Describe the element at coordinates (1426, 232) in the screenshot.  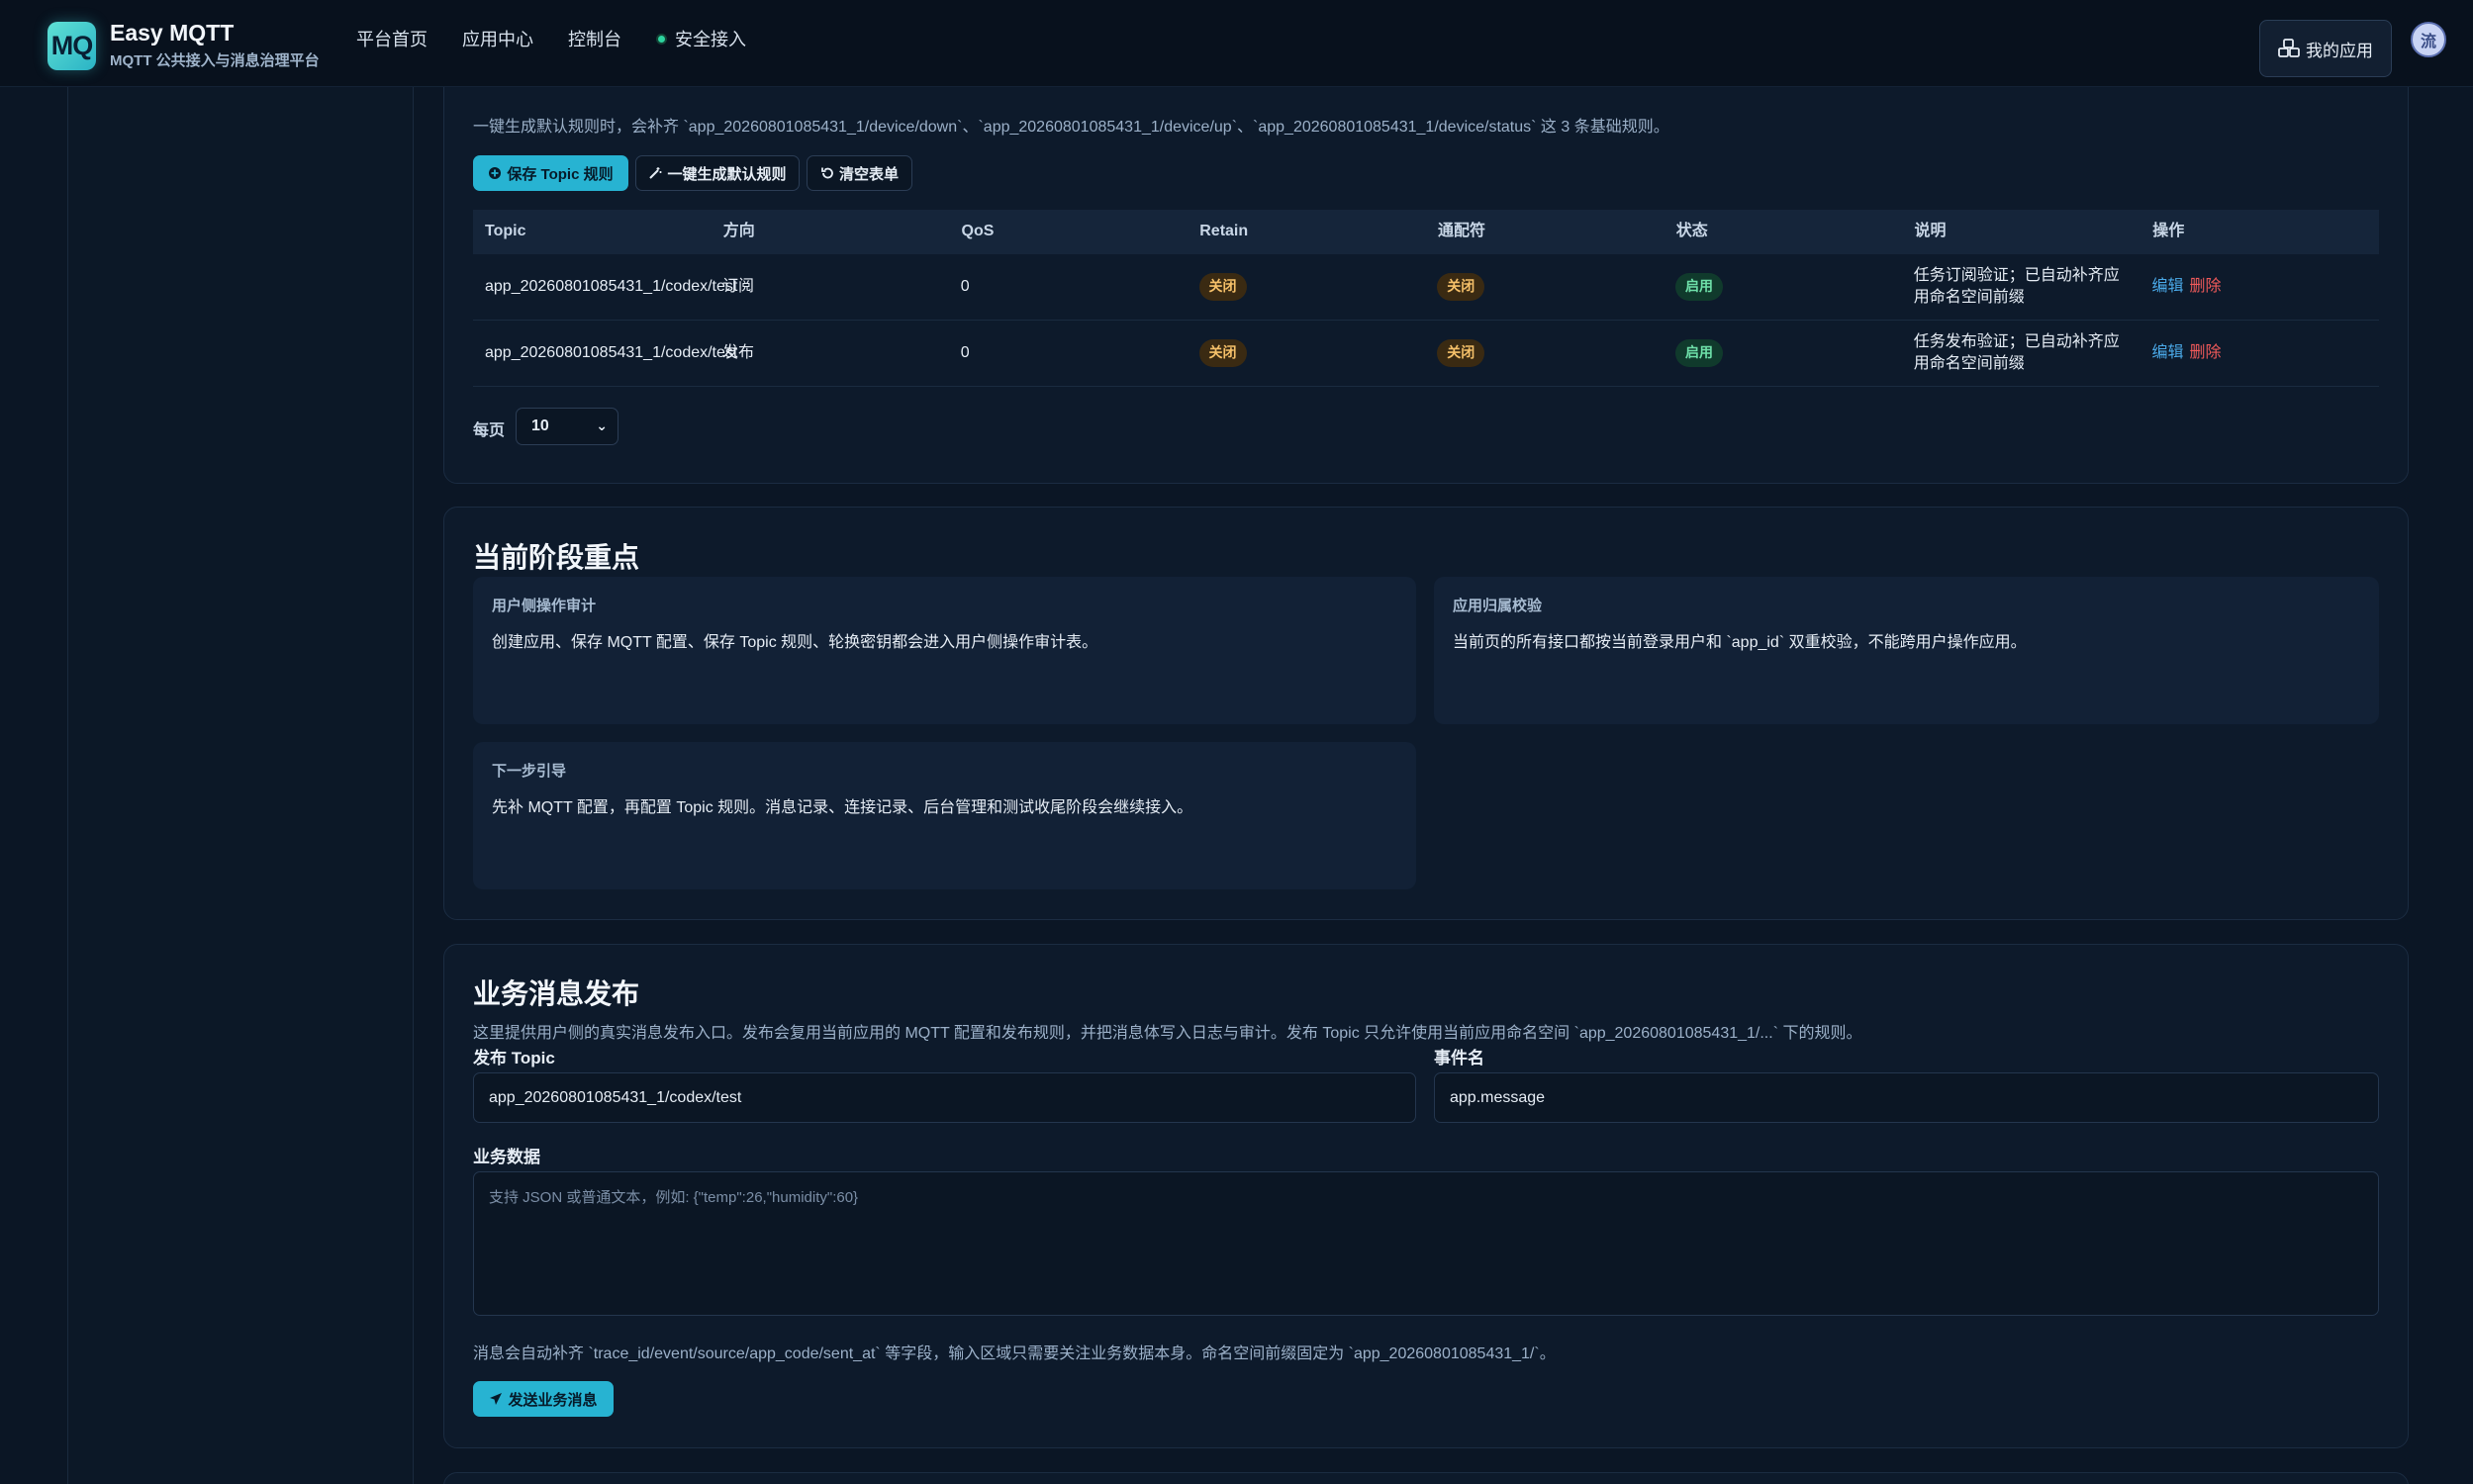
I see `table-header: Topic 方向 QoS Retain 通配符 状态 说明 操作` at that location.